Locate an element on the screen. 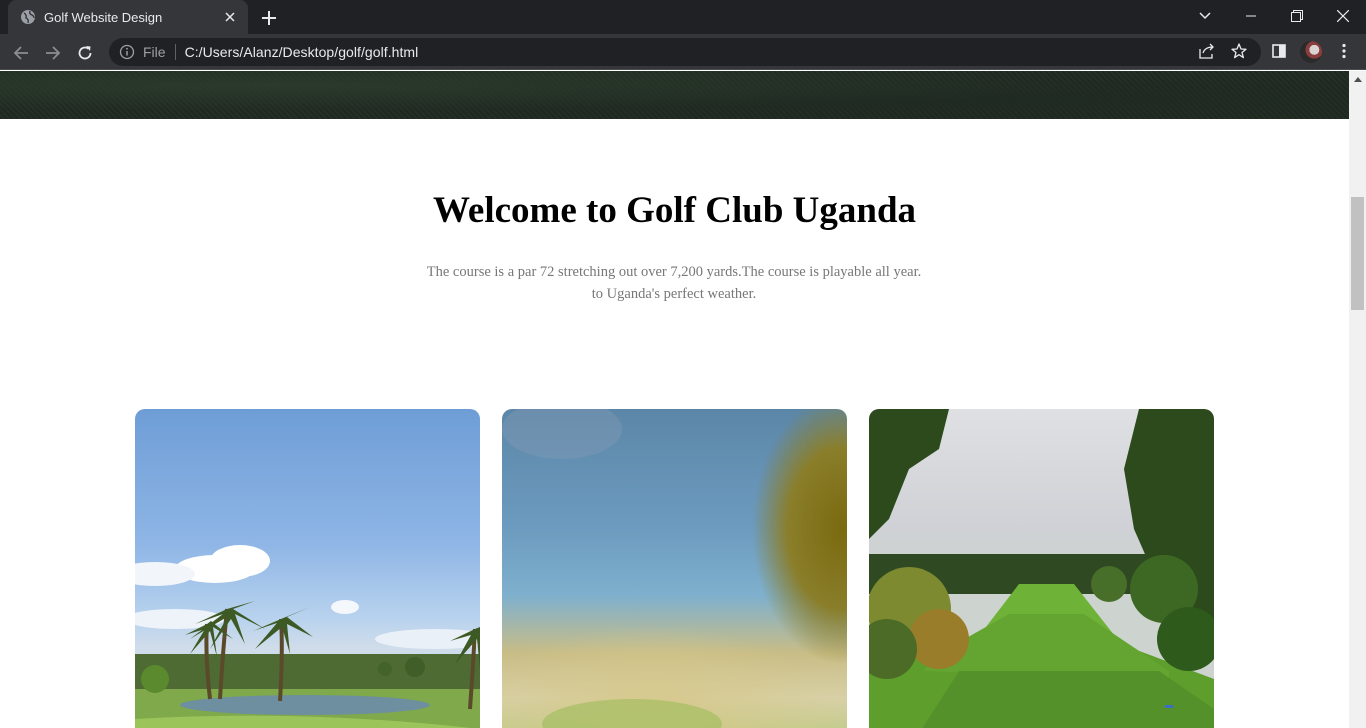 This screenshot has width=1366, height=728. forward-icon is located at coordinates (53, 53).